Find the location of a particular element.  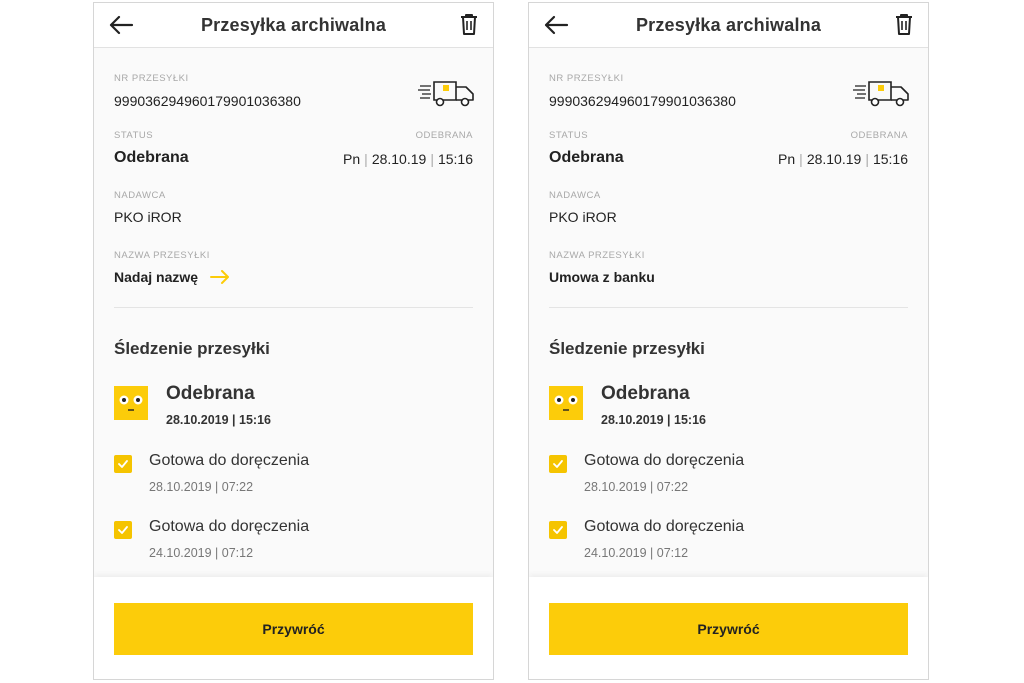

arrow-right-icon is located at coordinates (220, 277).